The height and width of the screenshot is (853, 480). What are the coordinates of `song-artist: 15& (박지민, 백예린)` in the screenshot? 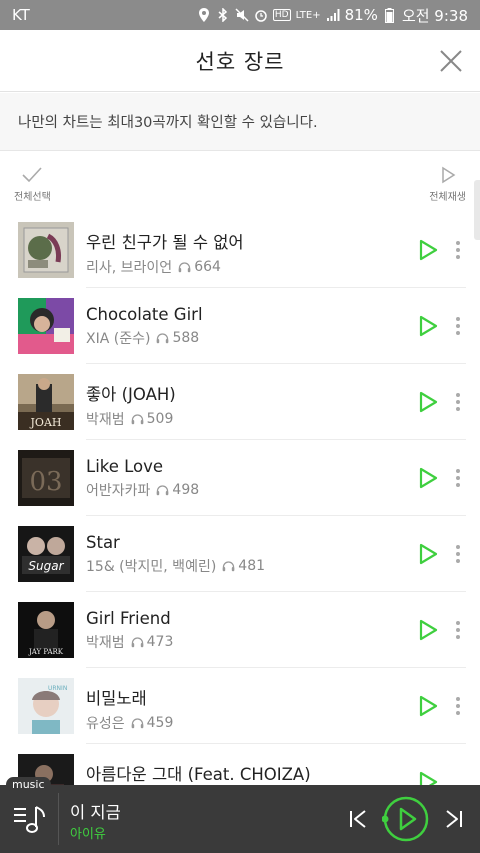 It's located at (151, 567).